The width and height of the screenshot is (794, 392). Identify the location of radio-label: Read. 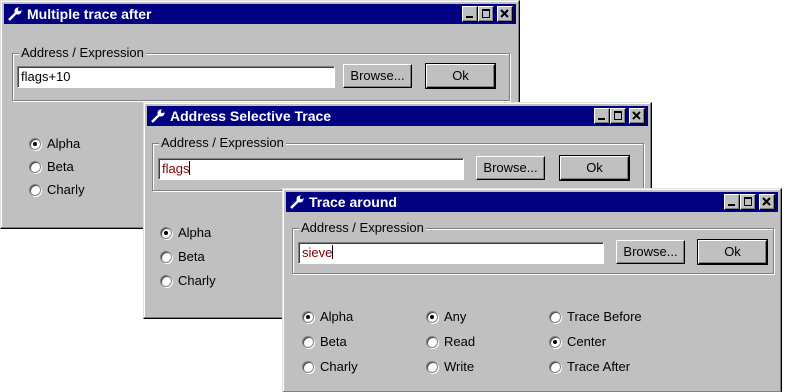
(460, 341).